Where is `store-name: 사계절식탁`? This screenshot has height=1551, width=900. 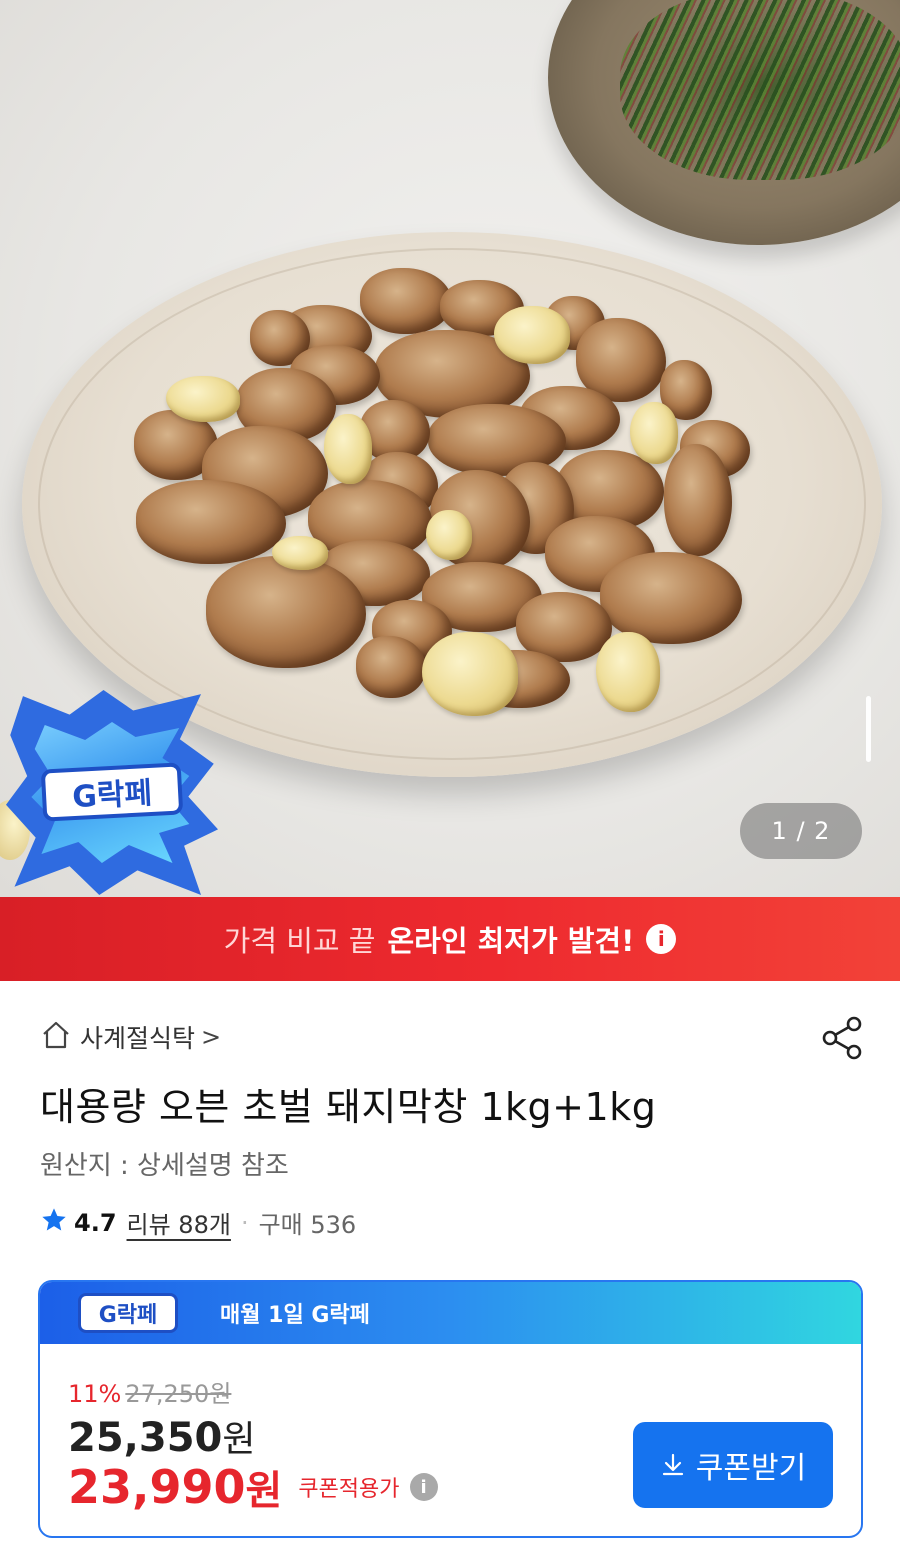 store-name: 사계절식탁 is located at coordinates (138, 1038).